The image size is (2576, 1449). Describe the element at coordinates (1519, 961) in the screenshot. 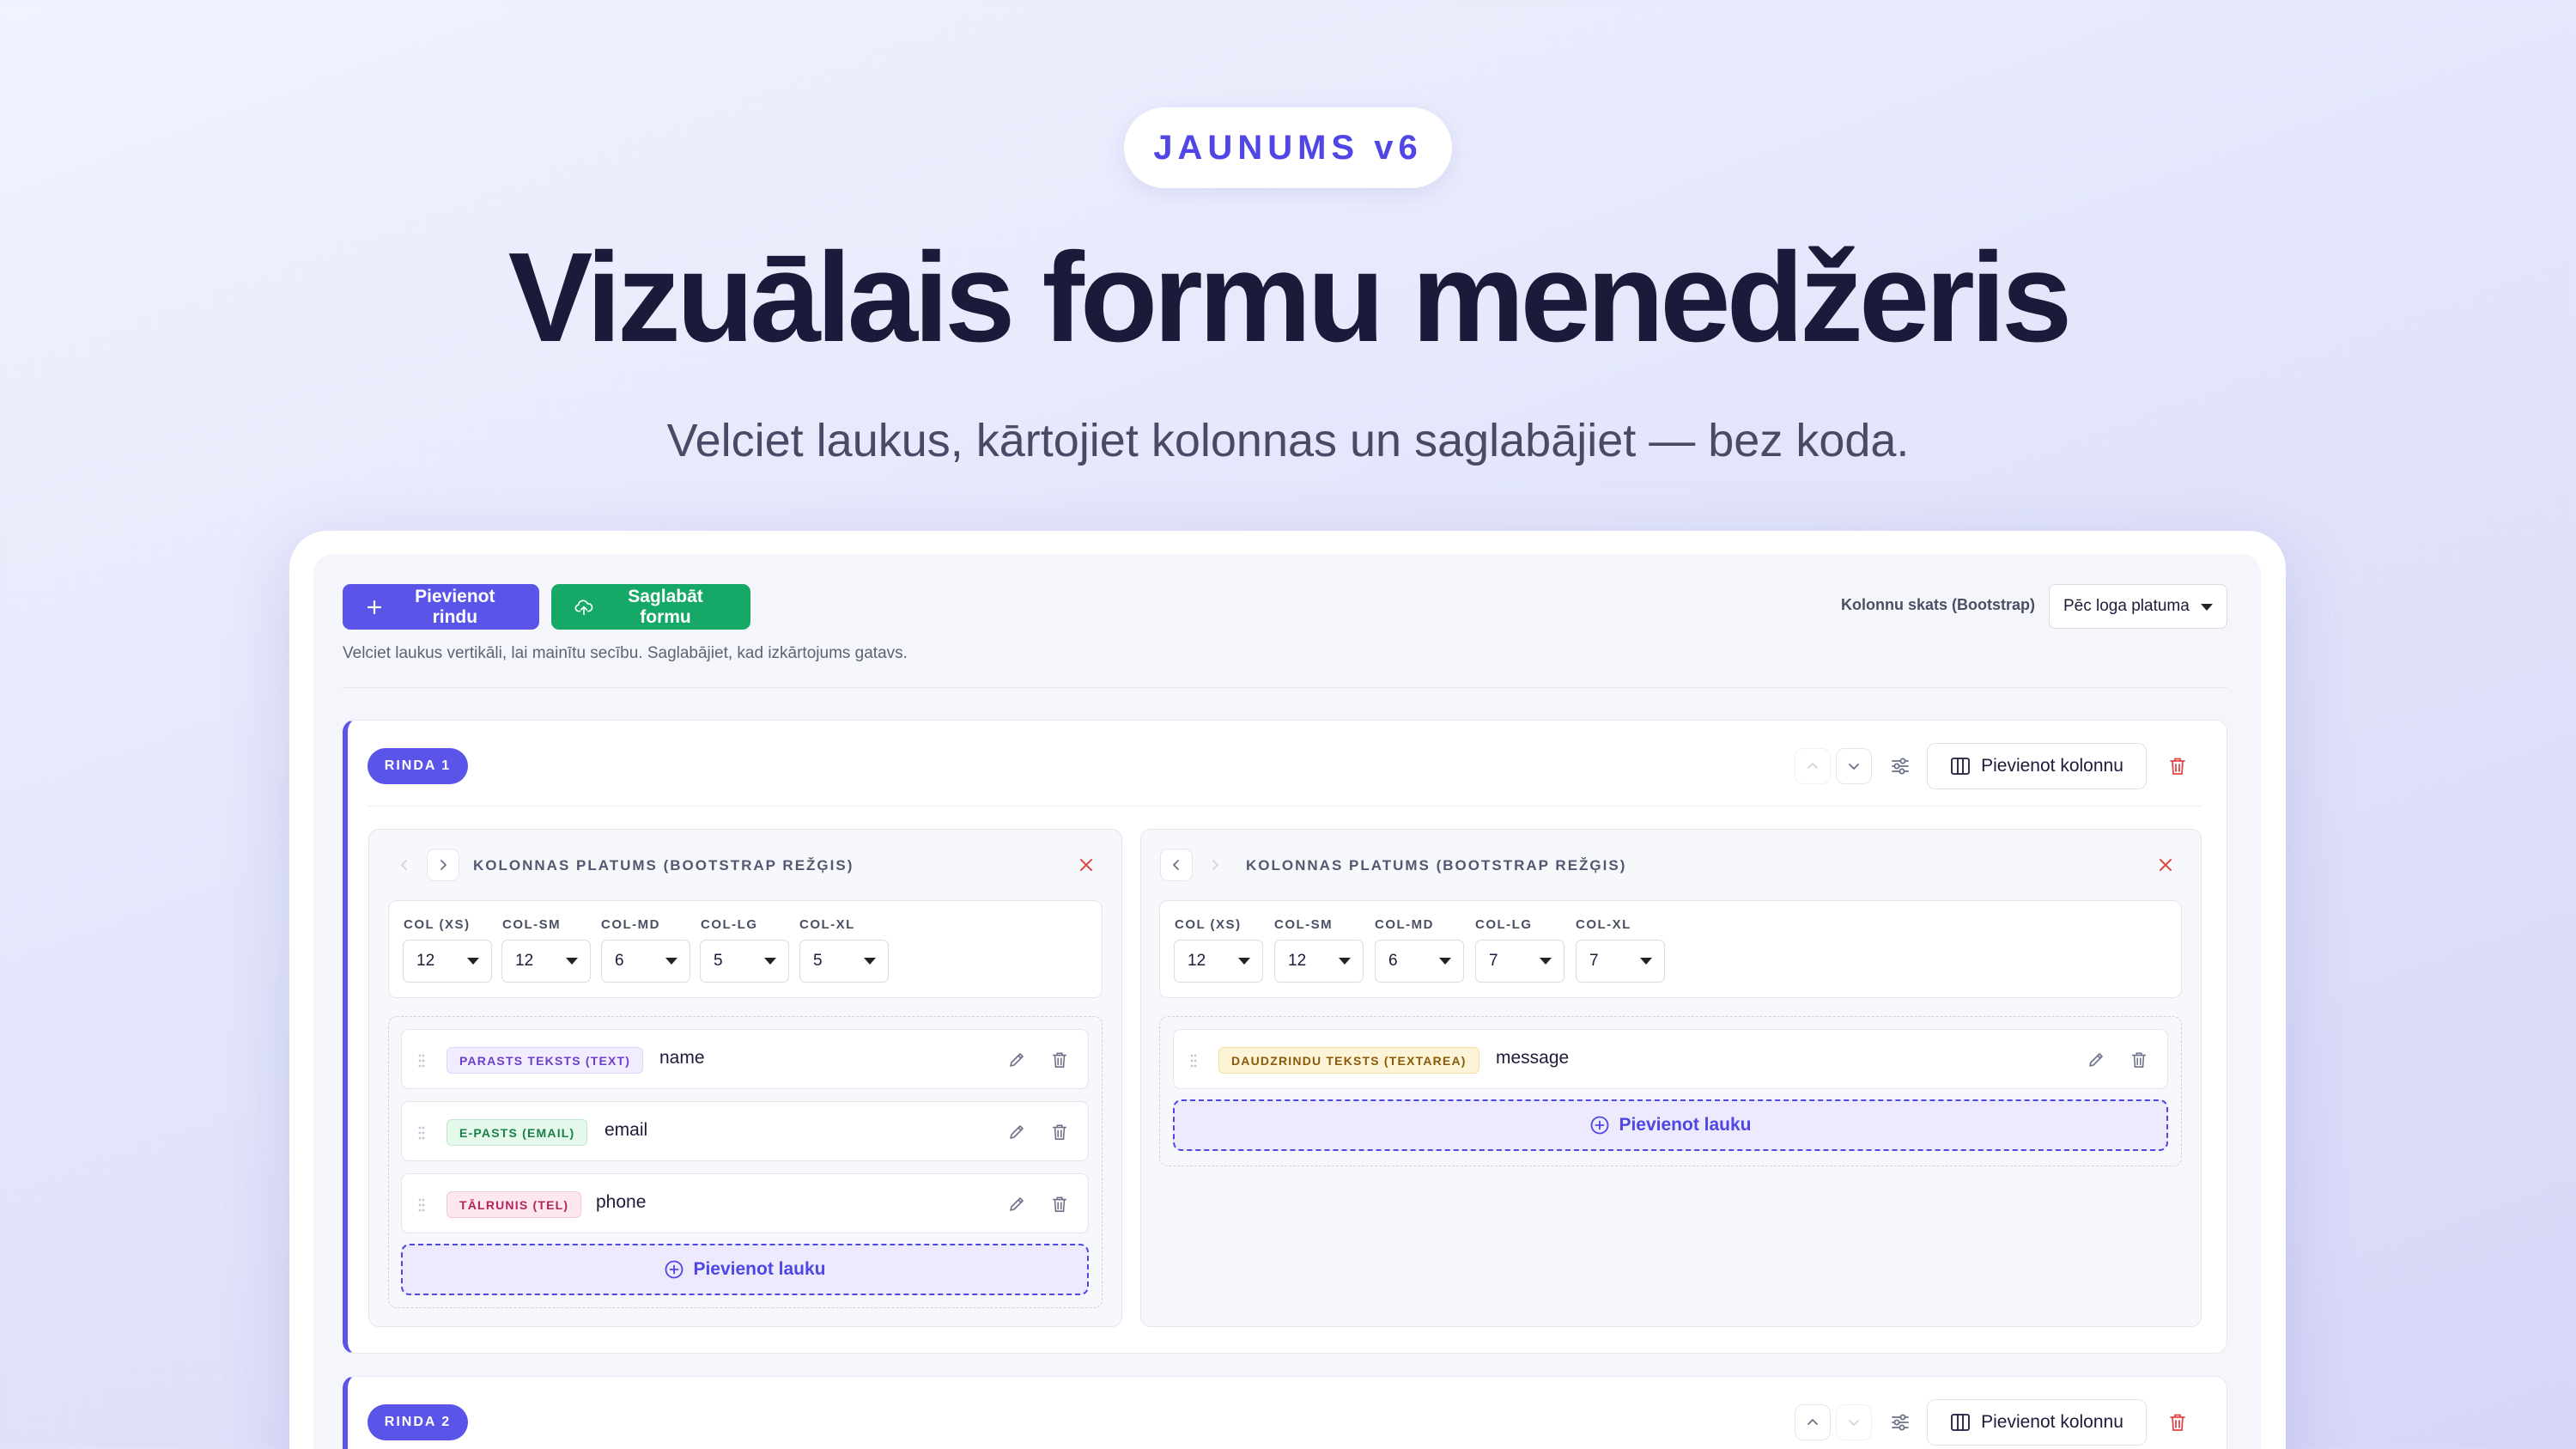

I see `breakpoint-select-lg: 7` at that location.